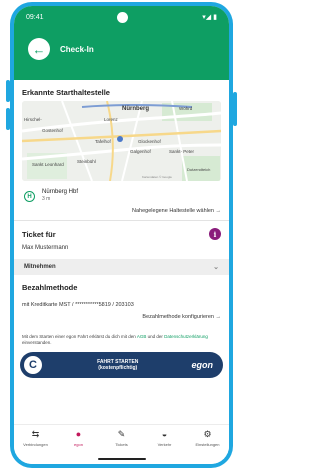  I want to click on nearest-stop-link: Nahegelegene Haltestelle wählen →, so click(121, 208).